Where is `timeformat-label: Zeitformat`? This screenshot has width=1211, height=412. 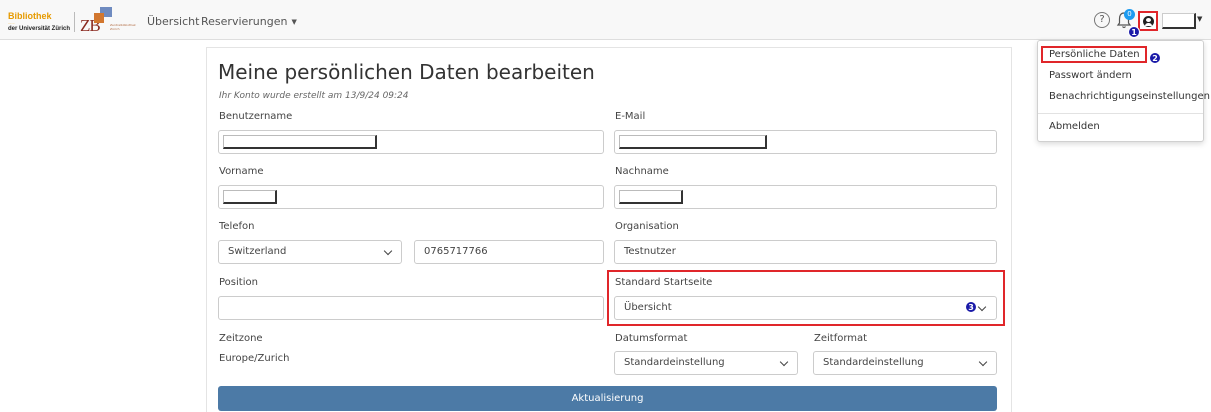
timeformat-label: Zeitformat is located at coordinates (841, 338).